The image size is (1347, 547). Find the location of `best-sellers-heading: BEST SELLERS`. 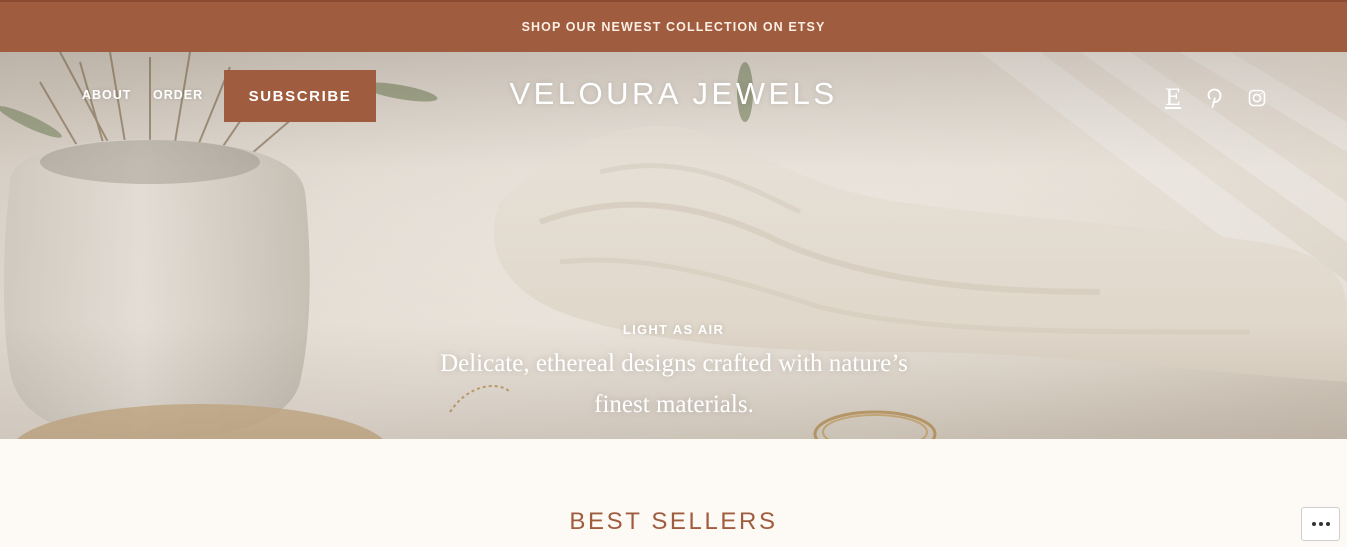

best-sellers-heading: BEST SELLERS is located at coordinates (673, 521).